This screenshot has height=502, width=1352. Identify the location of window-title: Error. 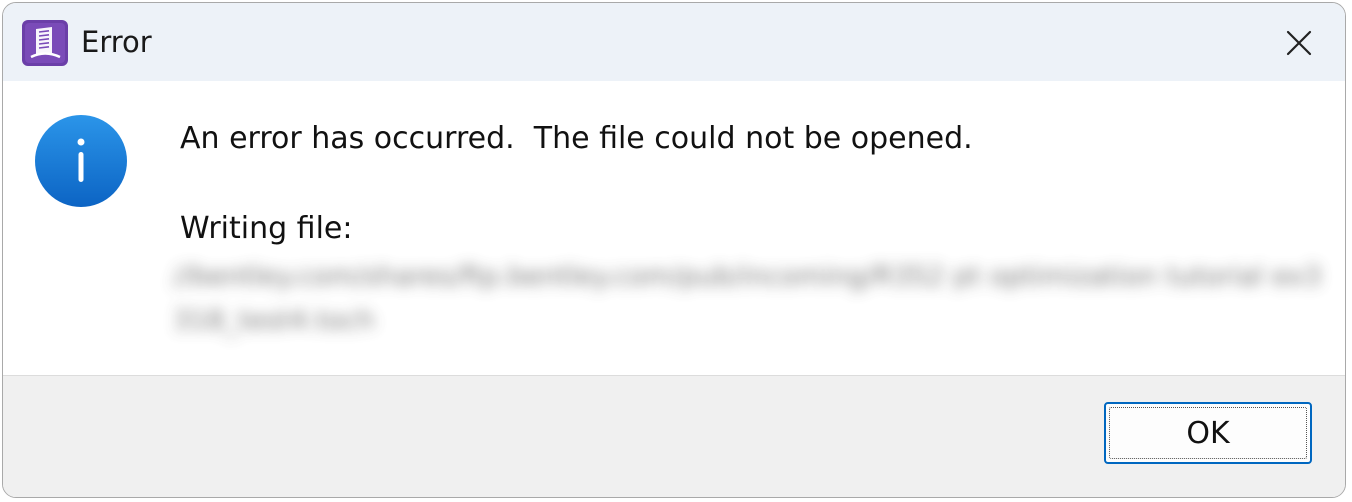
(116, 42).